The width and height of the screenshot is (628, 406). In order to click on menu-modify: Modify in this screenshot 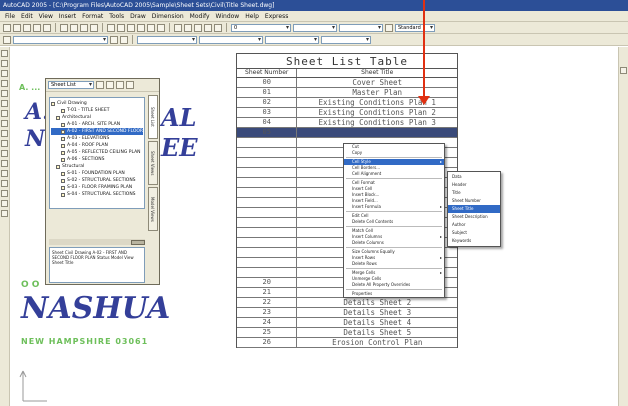, I will do `click(200, 16)`.